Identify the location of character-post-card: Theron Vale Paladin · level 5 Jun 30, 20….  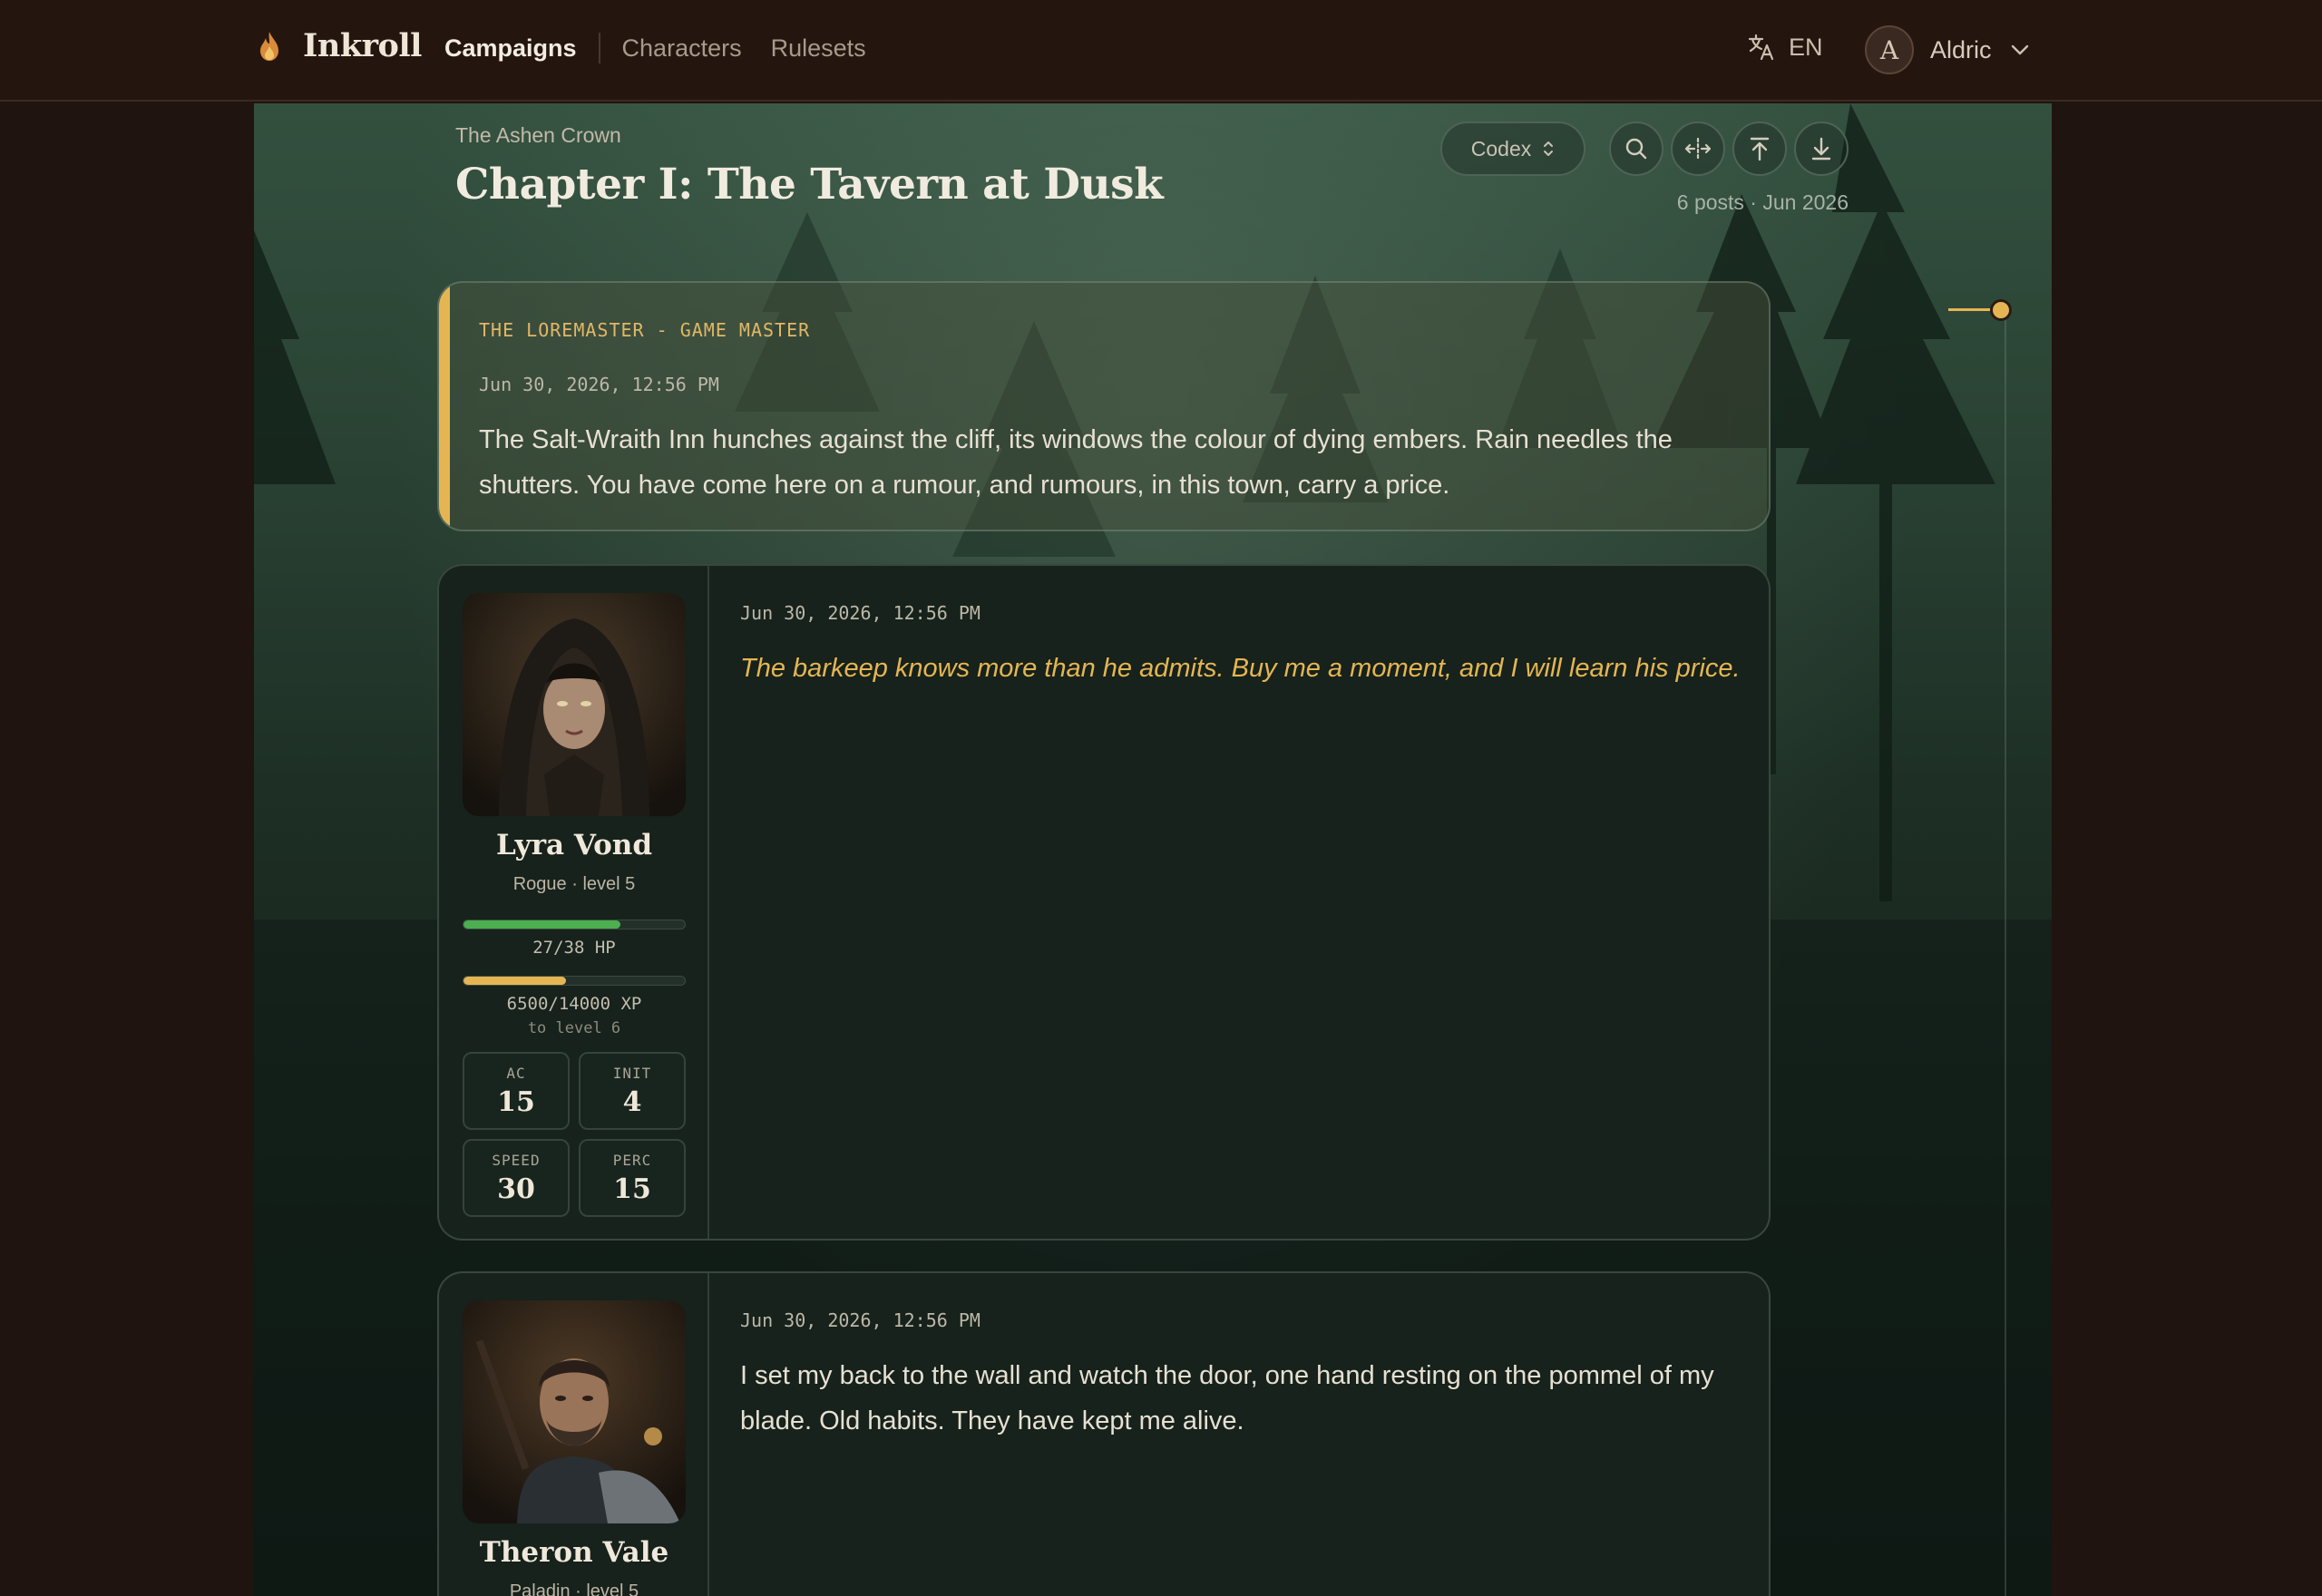
(1104, 1433).